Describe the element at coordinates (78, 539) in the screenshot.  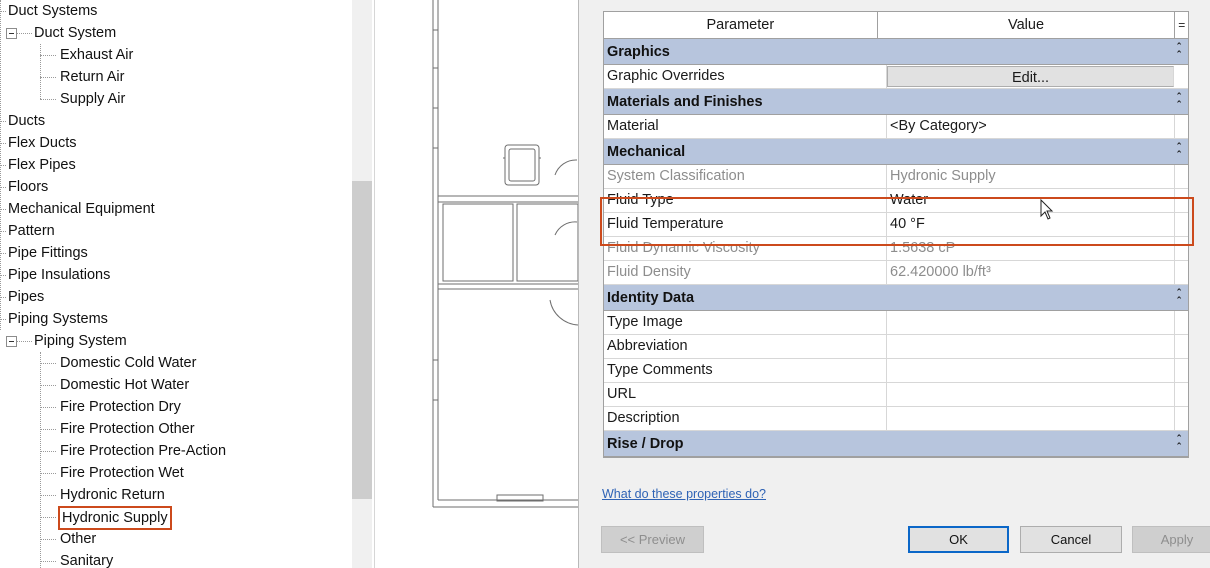
I see `tree-item: Other` at that location.